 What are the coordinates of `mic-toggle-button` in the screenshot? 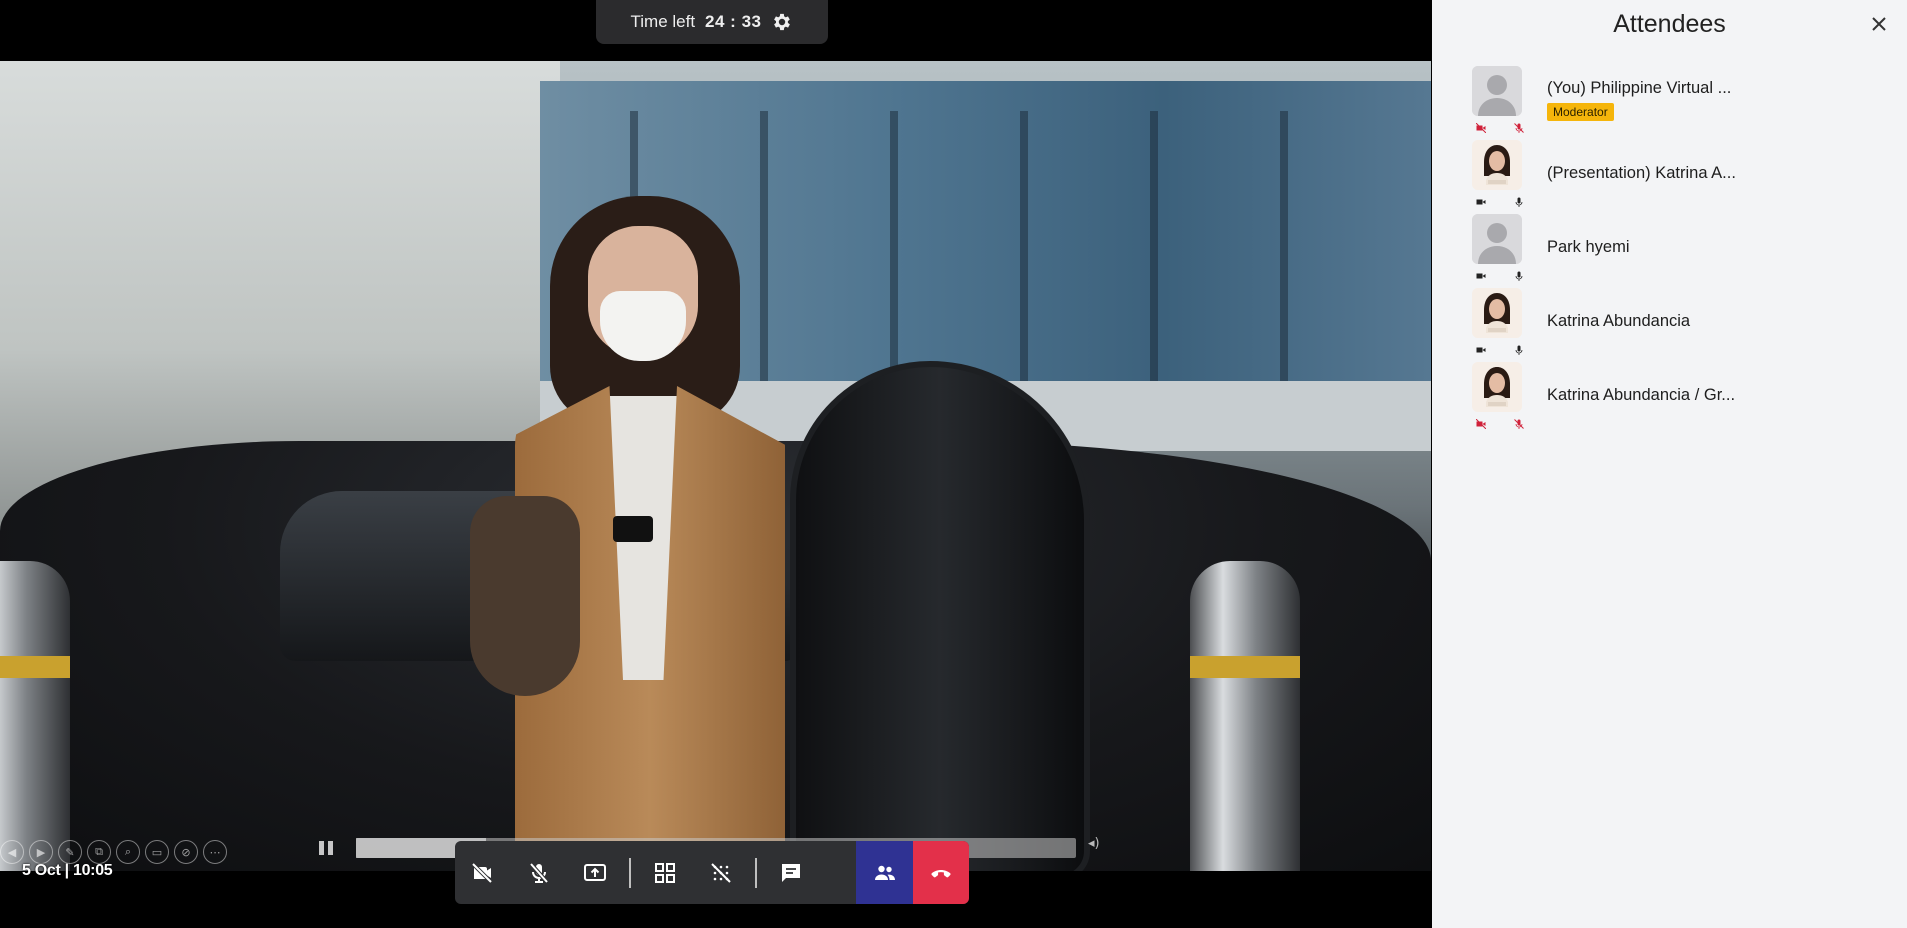 It's located at (539, 872).